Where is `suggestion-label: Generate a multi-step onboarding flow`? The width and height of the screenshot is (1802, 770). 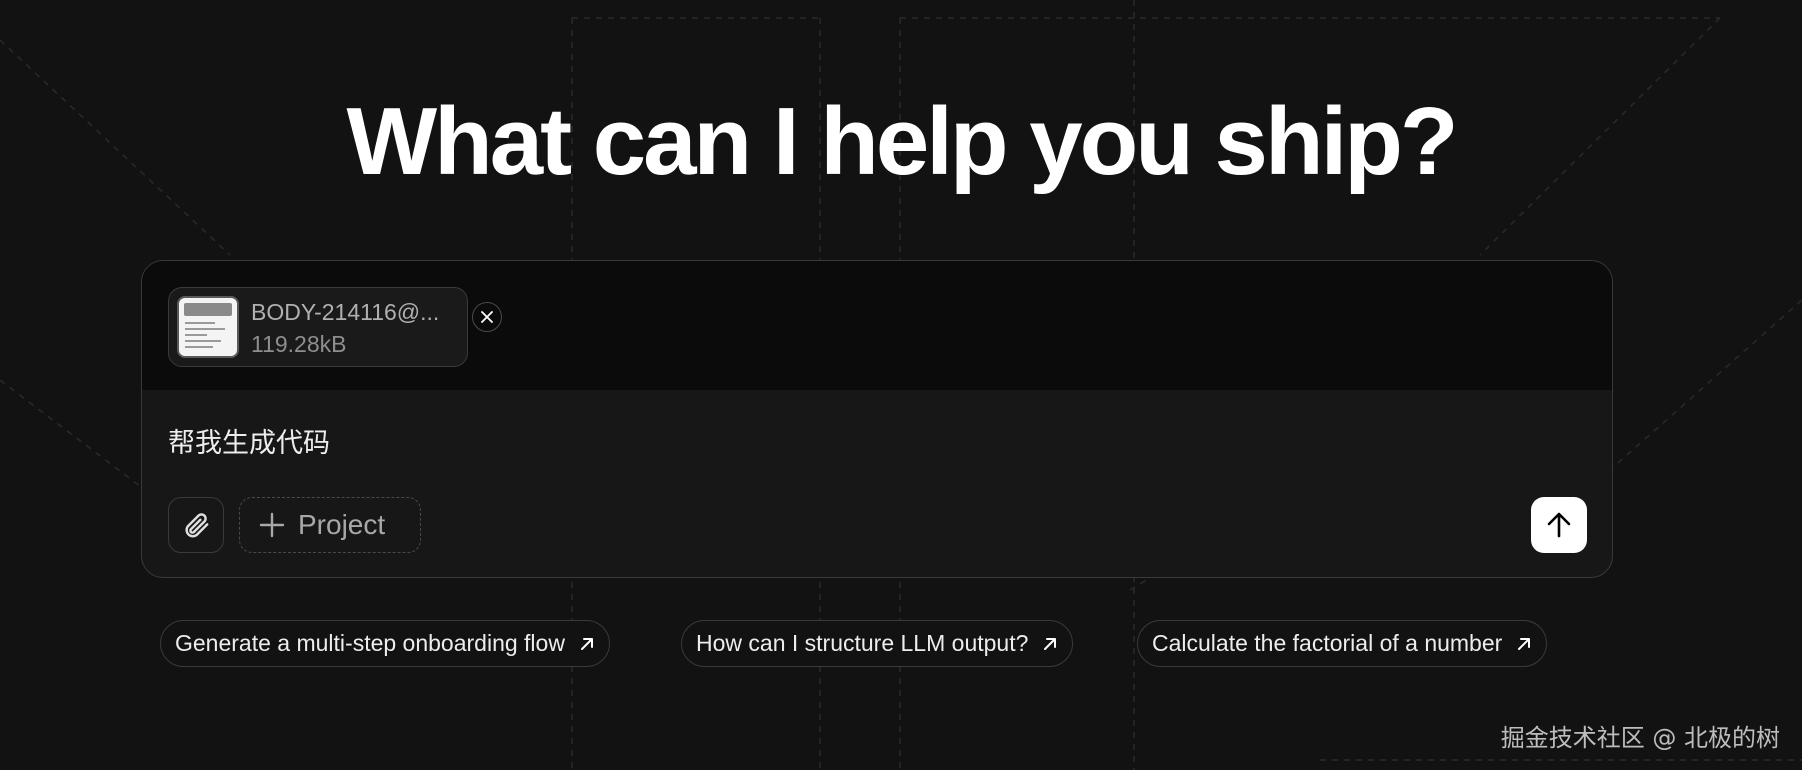 suggestion-label: Generate a multi-step onboarding flow is located at coordinates (370, 643).